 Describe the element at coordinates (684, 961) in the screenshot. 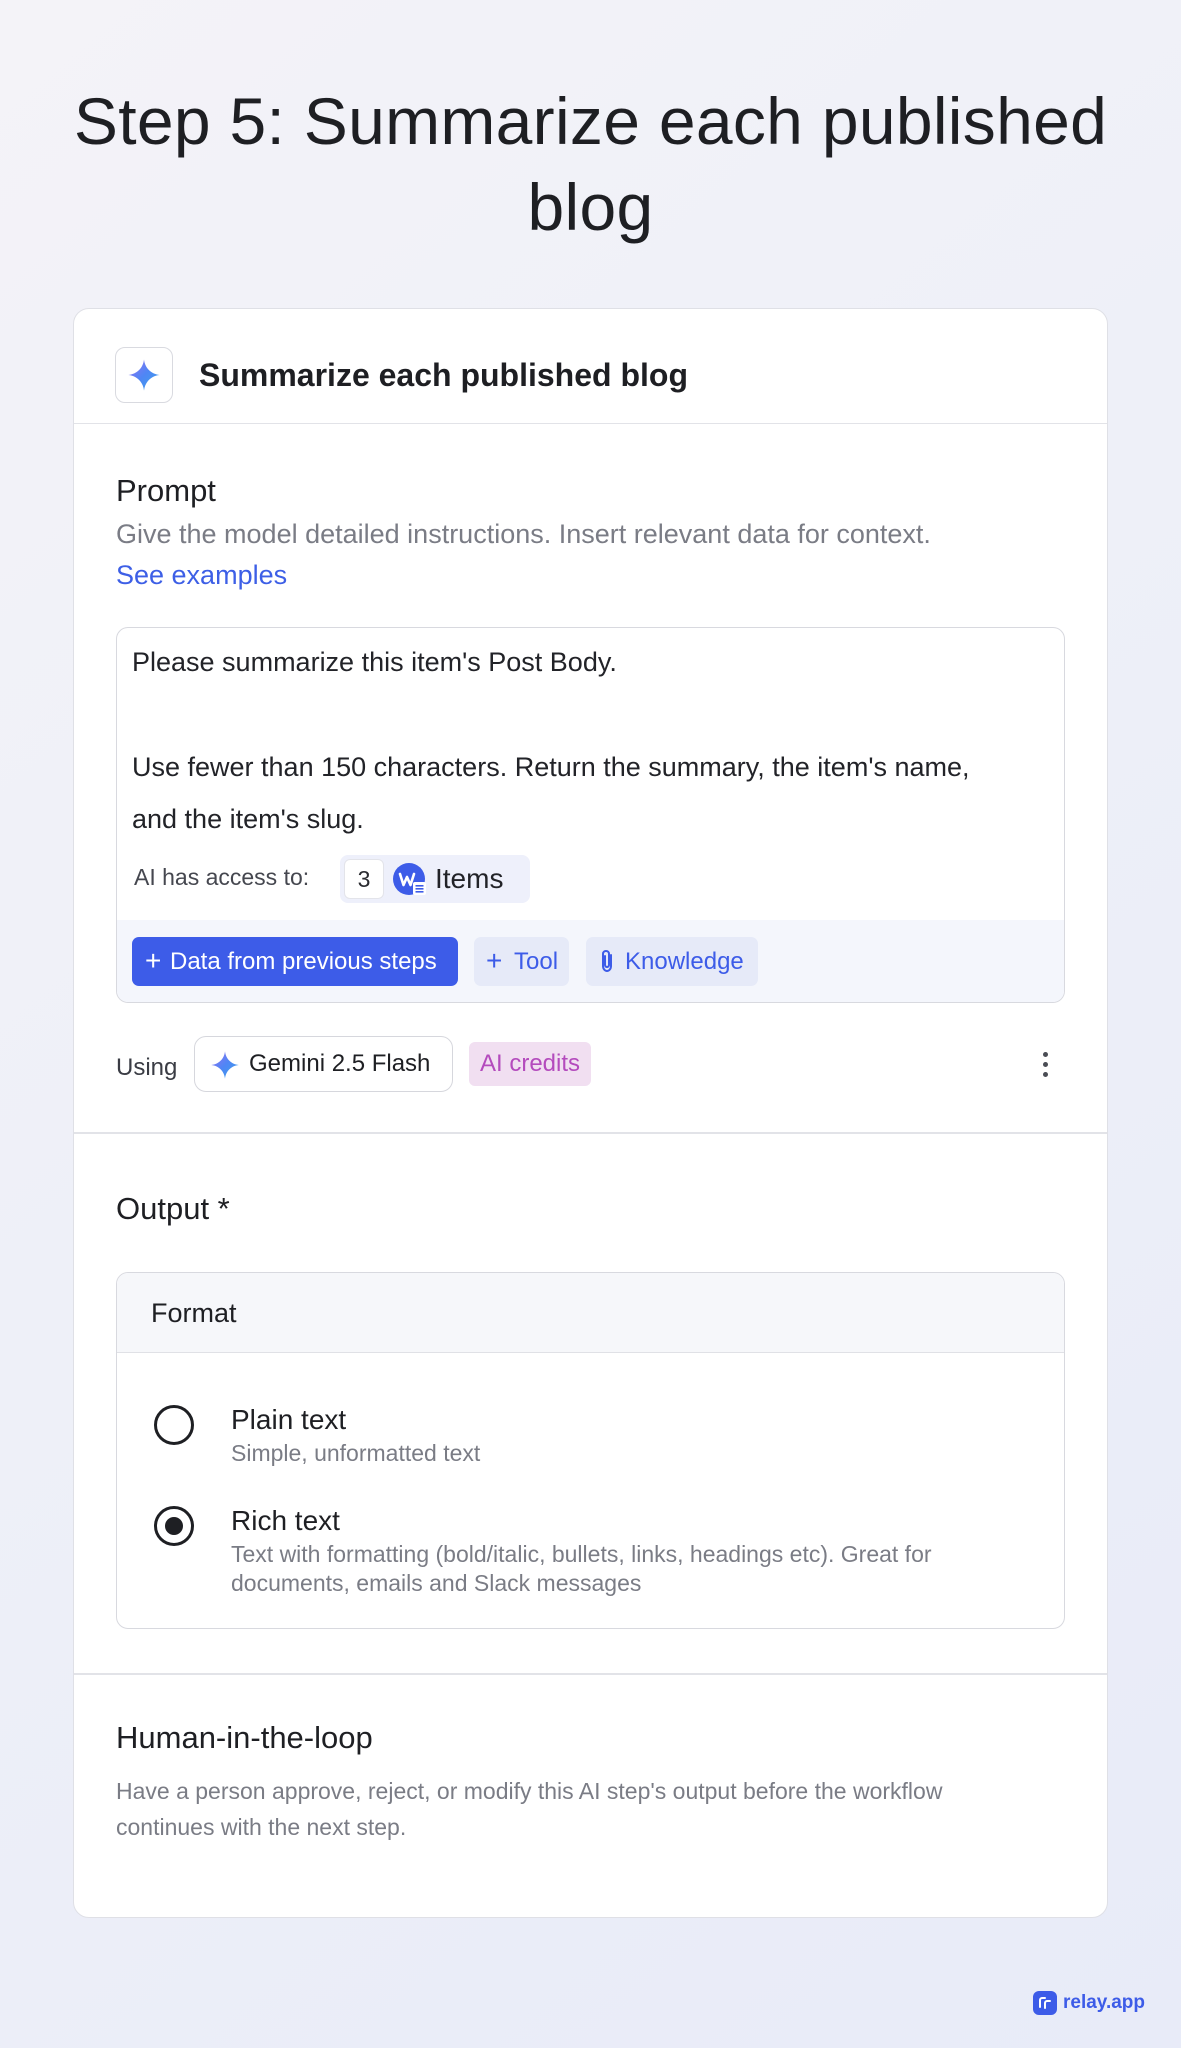

I see `knowledge-button-label: Knowledge` at that location.